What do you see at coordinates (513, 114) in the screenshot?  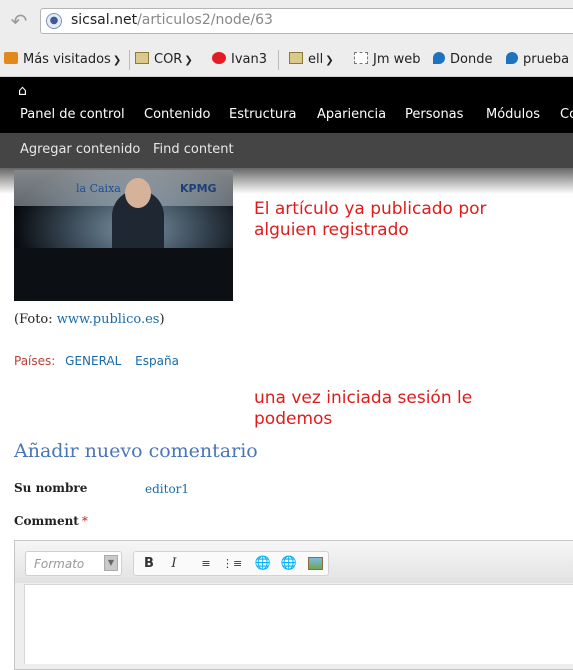 I see `toolbar-modulos: Módulos` at bounding box center [513, 114].